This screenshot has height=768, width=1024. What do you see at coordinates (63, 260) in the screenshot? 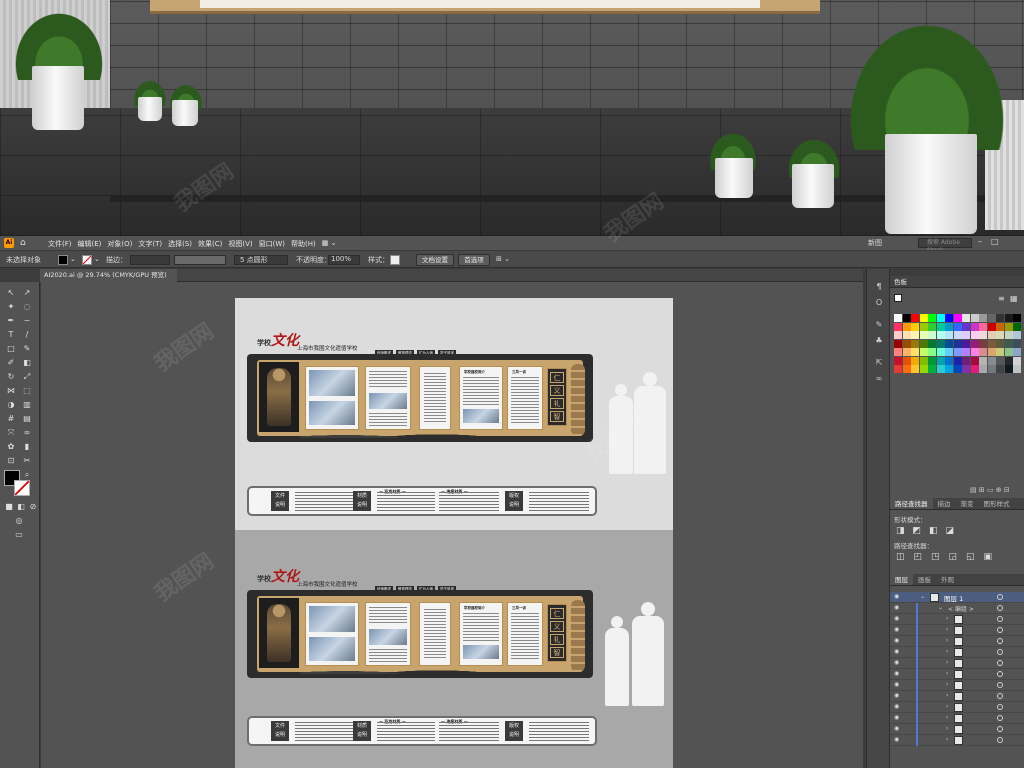
I see `fill-swatch` at bounding box center [63, 260].